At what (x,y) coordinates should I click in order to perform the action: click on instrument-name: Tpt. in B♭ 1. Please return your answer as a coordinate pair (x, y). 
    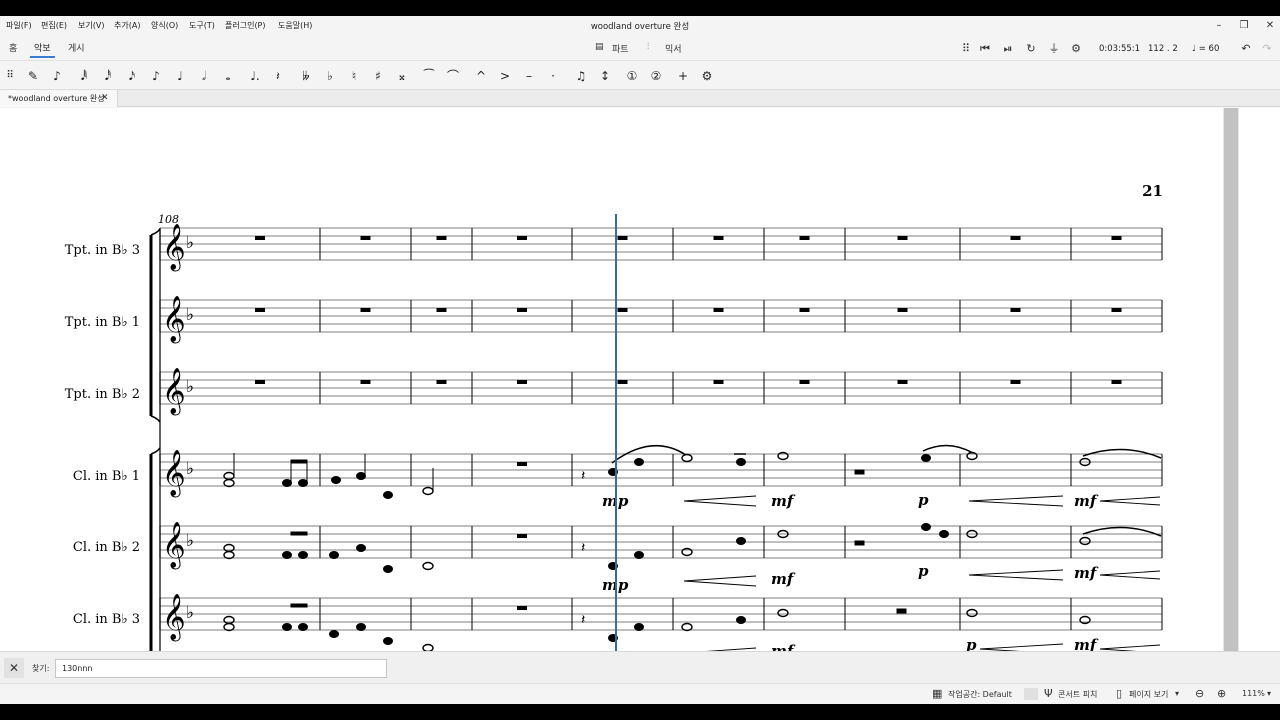
    Looking at the image, I should click on (102, 322).